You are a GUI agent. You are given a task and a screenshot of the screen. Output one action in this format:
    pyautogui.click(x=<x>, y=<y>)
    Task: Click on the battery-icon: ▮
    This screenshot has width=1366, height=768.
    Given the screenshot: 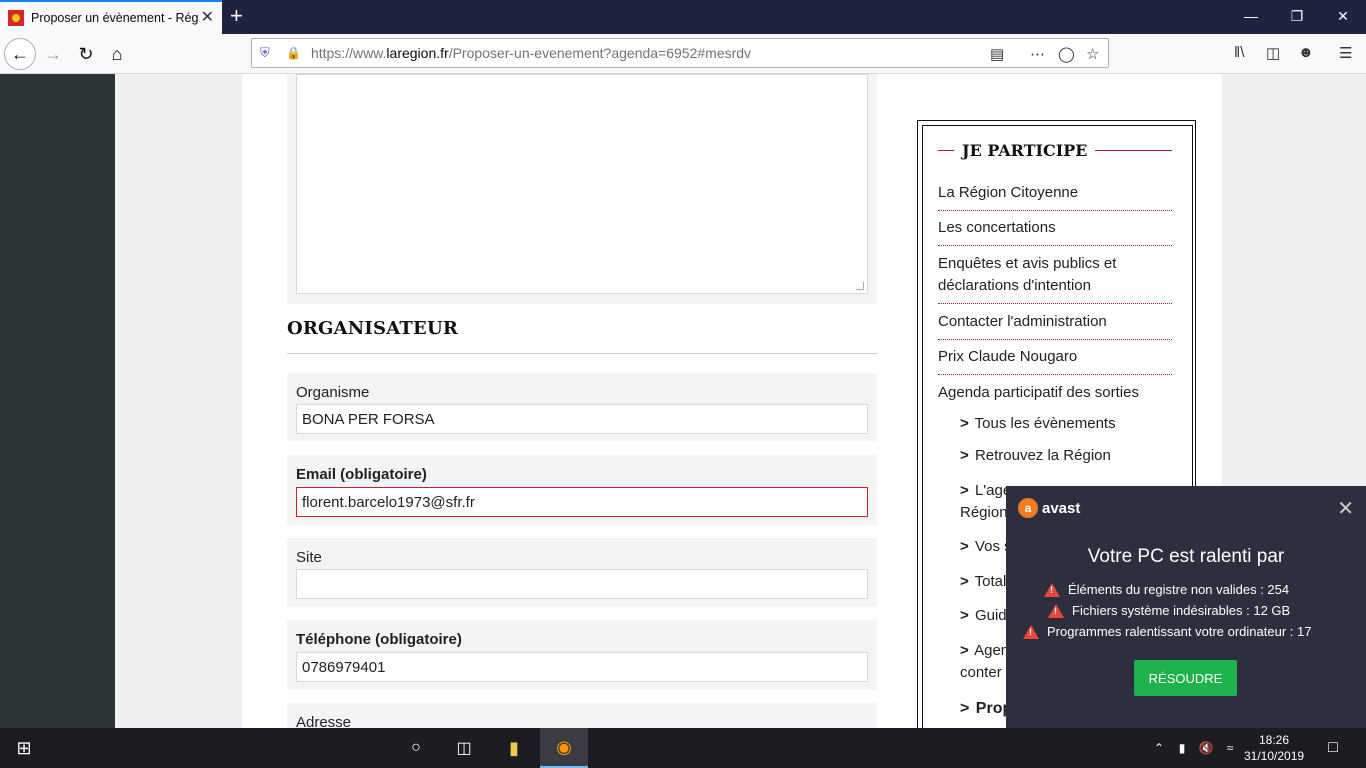 What is the action you would take?
    pyautogui.click(x=1182, y=748)
    